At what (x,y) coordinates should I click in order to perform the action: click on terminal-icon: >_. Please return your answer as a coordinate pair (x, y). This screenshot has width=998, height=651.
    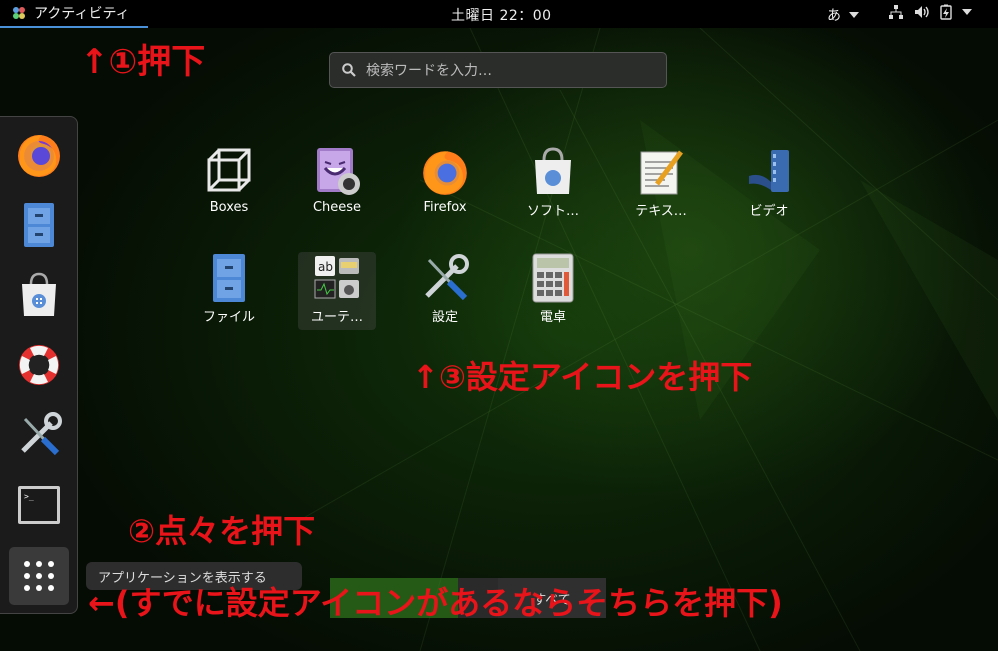
    Looking at the image, I should click on (39, 505).